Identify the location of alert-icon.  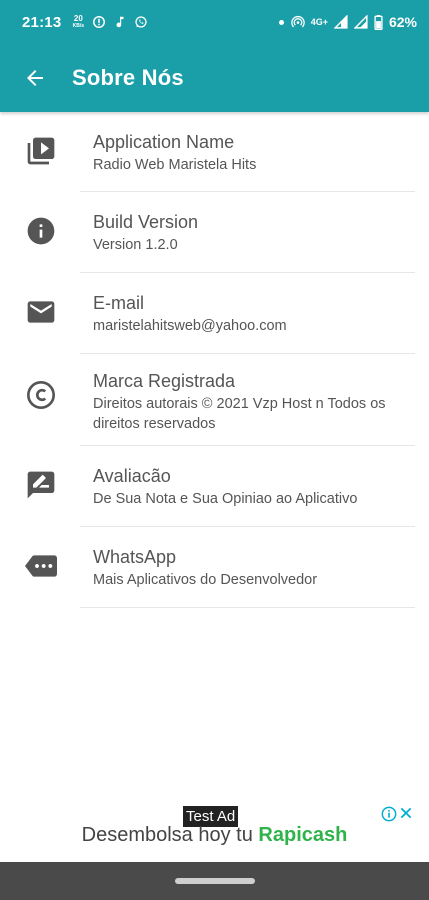
(99, 22).